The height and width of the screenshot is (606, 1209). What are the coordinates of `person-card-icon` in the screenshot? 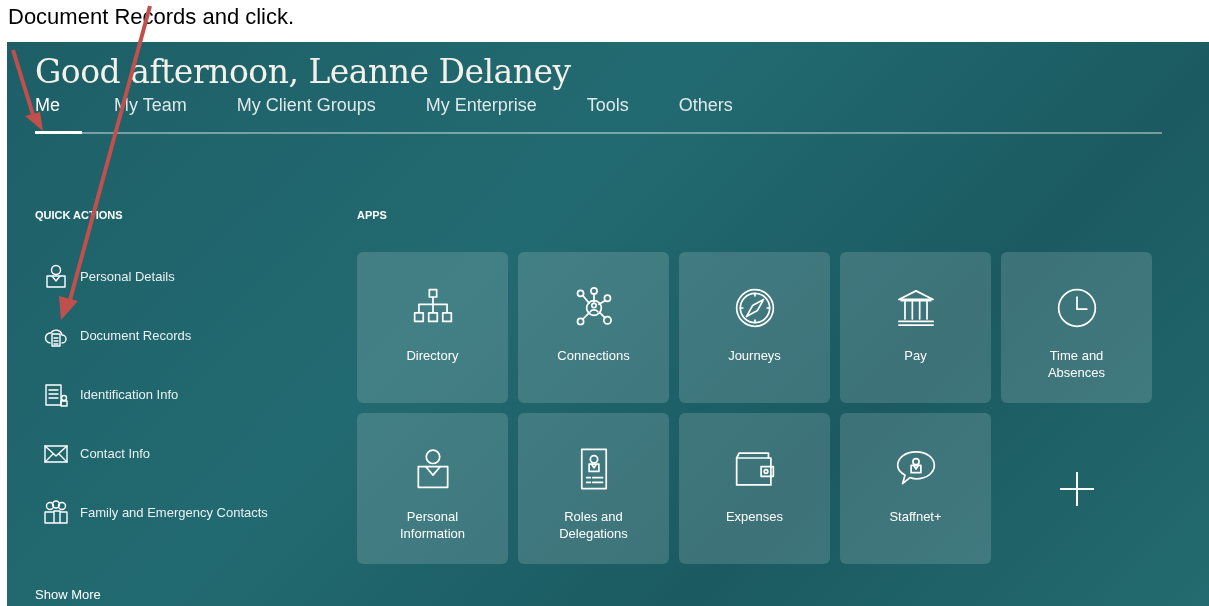 It's located at (56, 277).